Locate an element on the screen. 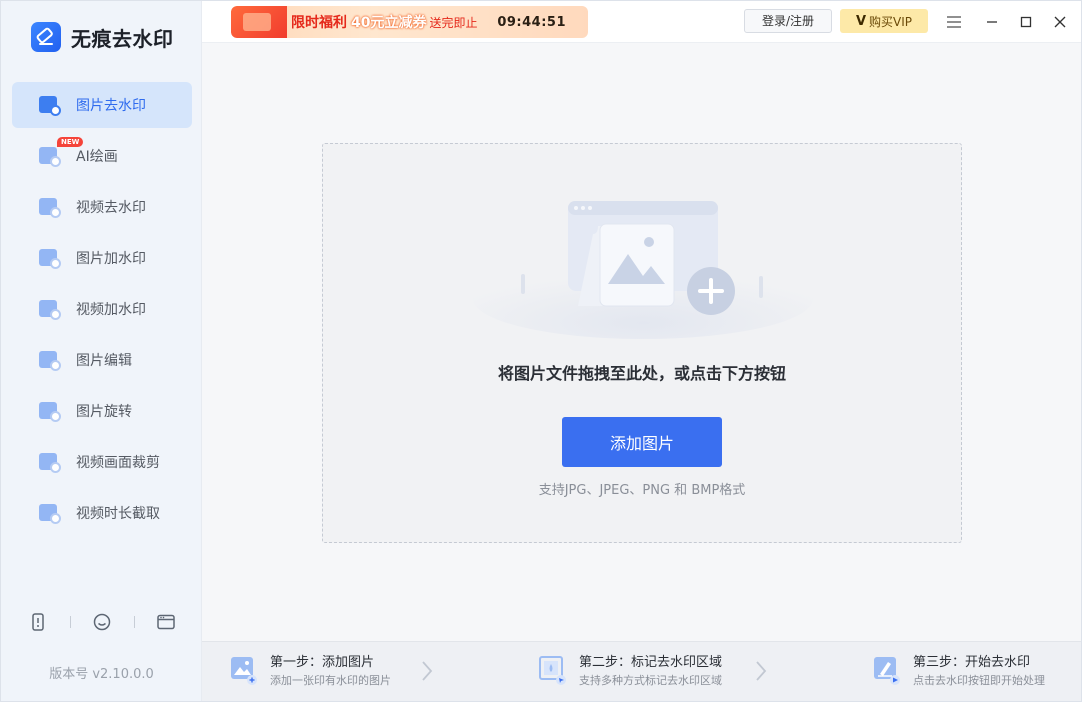 The image size is (1082, 702). step-1: 第一步：添加图片 添加一张印有水印的图片 is located at coordinates (310, 672).